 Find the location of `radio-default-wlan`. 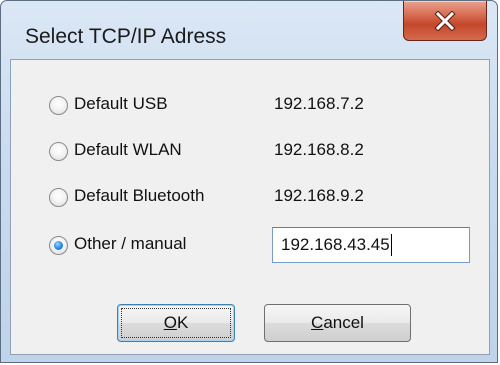

radio-default-wlan is located at coordinates (58, 151).